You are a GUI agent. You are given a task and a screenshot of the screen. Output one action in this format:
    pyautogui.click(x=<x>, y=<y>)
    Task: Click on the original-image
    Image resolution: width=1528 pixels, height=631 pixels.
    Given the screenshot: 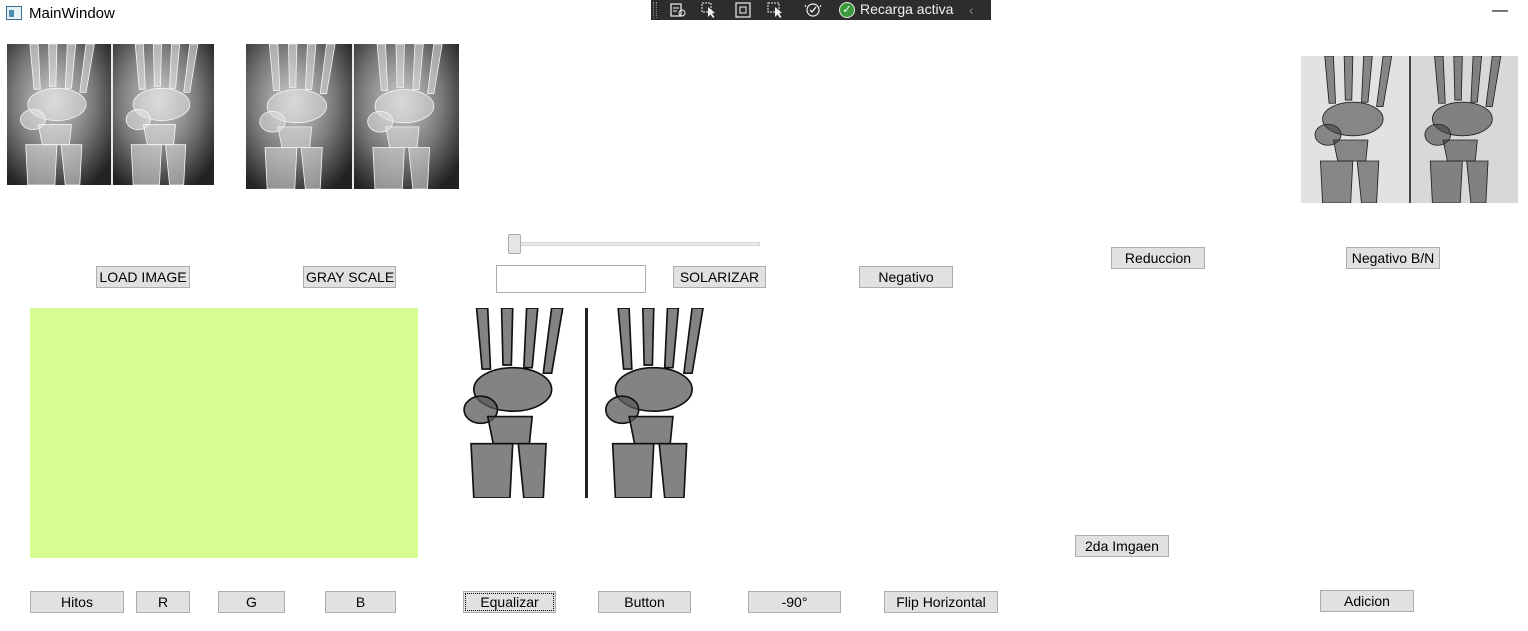 What is the action you would take?
    pyautogui.click(x=110, y=114)
    